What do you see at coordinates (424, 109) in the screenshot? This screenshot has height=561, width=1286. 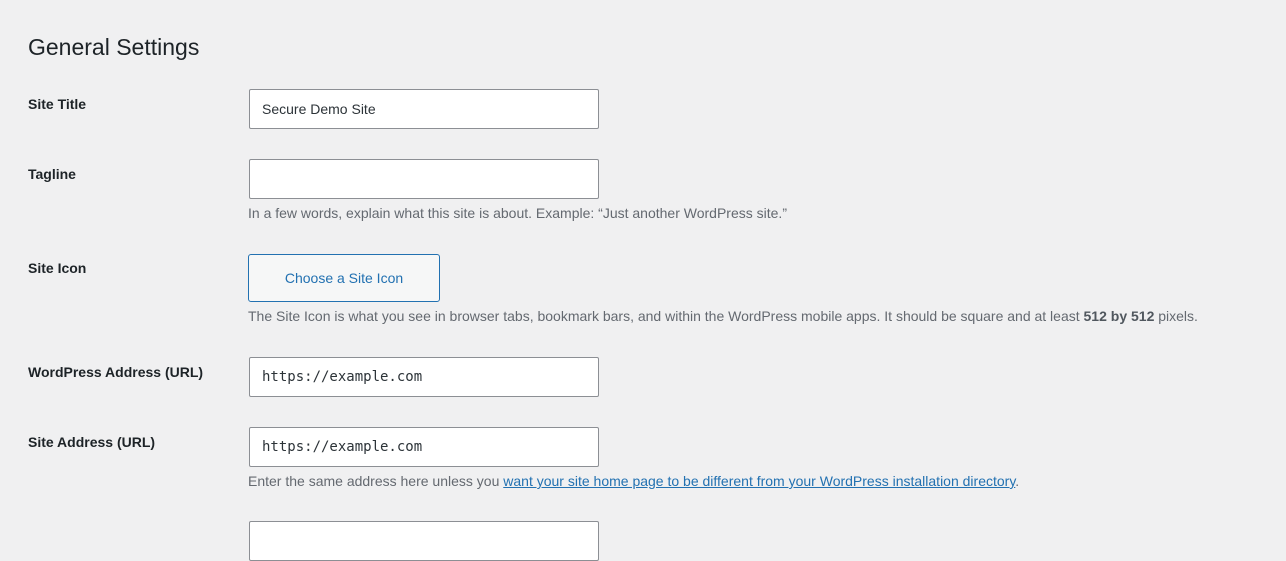 I see `site-title-input` at bounding box center [424, 109].